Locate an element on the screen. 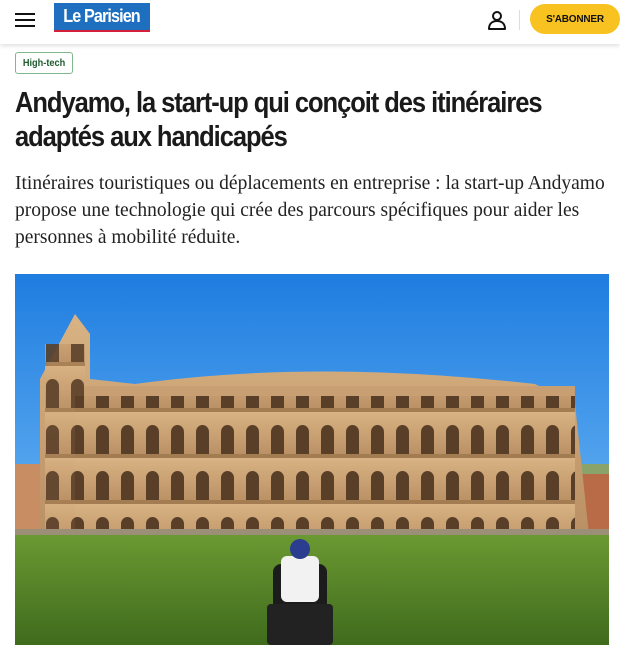 The height and width of the screenshot is (650, 620). category-tag: High-tech is located at coordinates (44, 63).